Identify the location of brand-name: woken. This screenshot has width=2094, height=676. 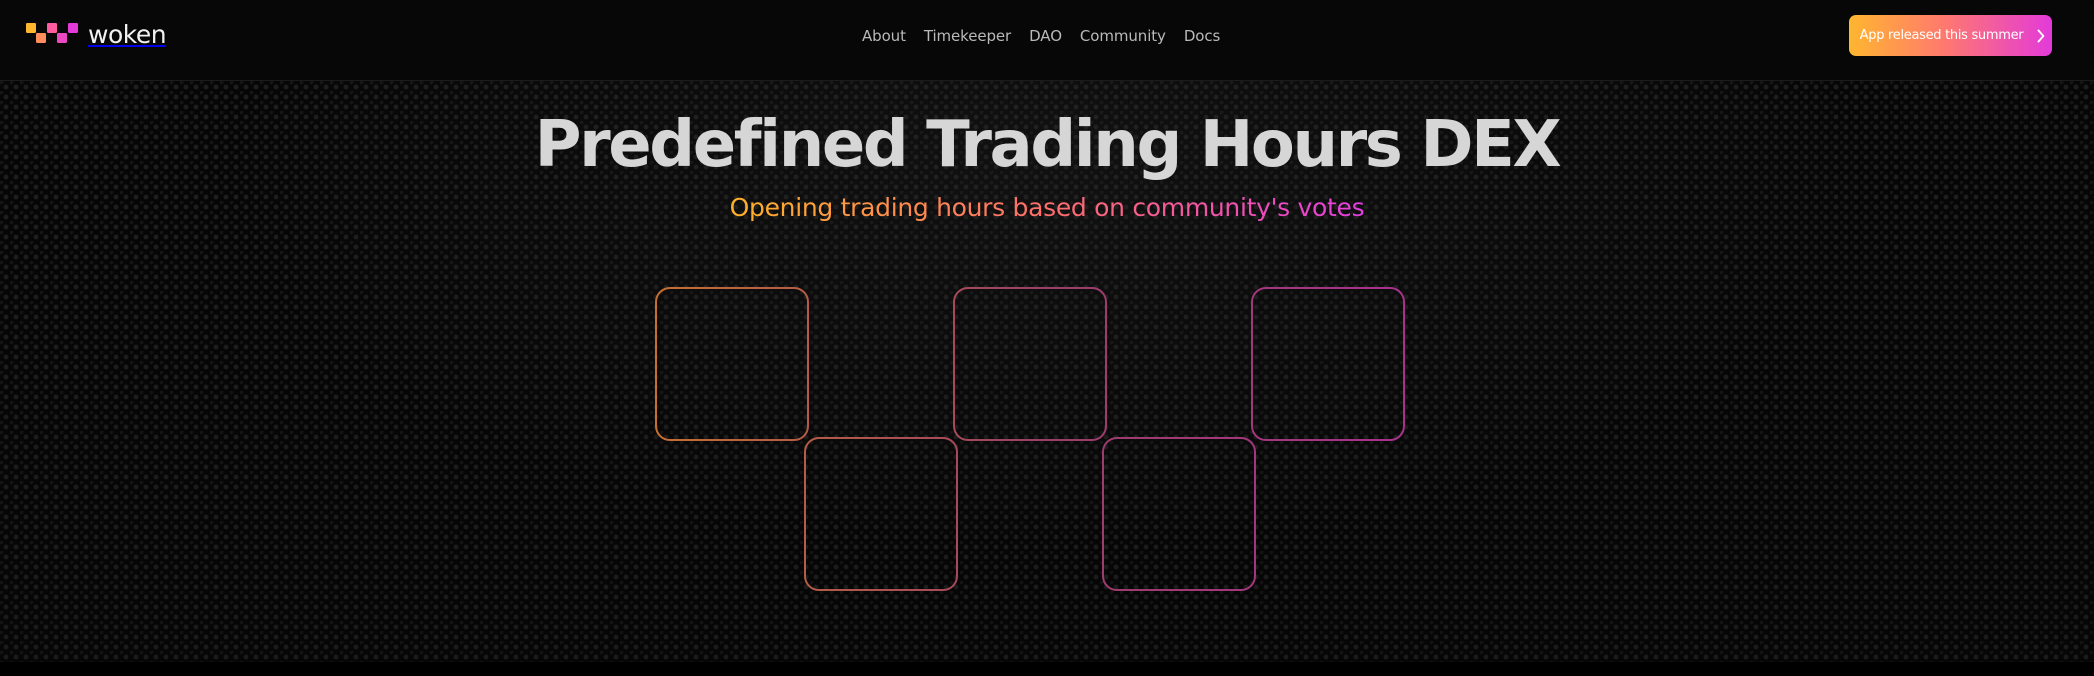
(127, 34).